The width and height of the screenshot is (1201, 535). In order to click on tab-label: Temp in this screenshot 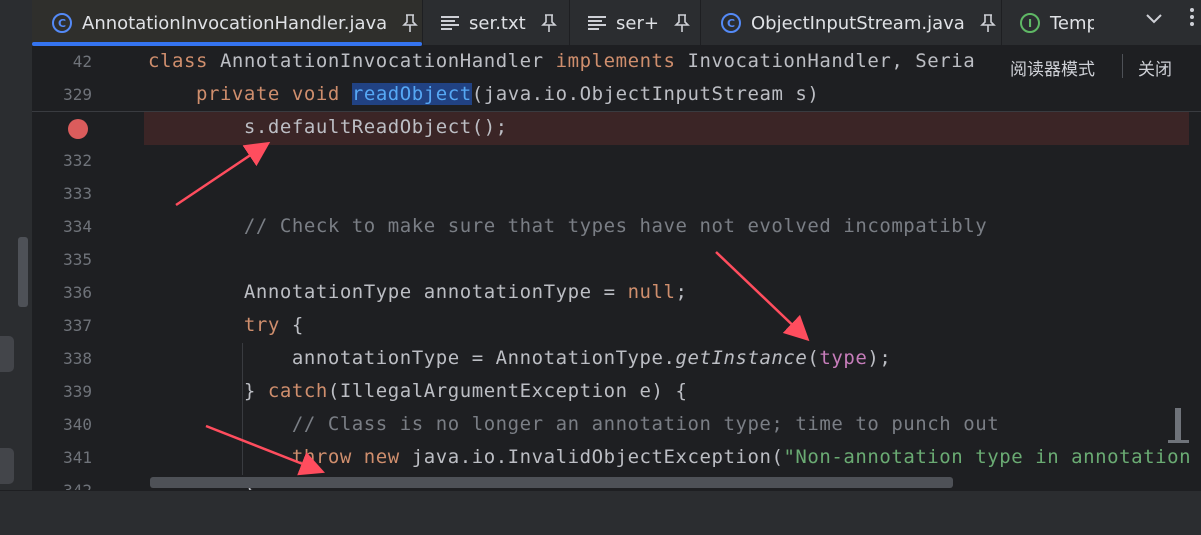, I will do `click(1072, 23)`.